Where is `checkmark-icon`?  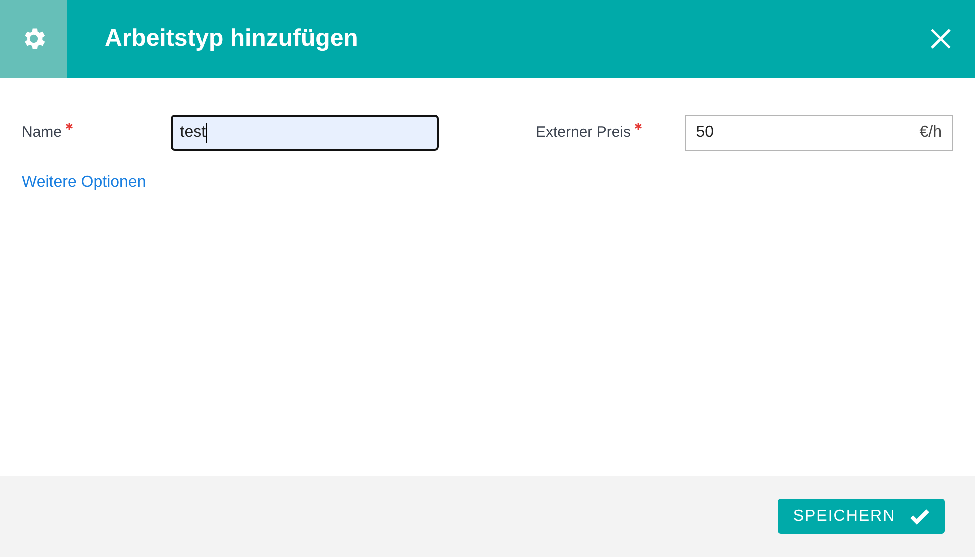 checkmark-icon is located at coordinates (920, 517).